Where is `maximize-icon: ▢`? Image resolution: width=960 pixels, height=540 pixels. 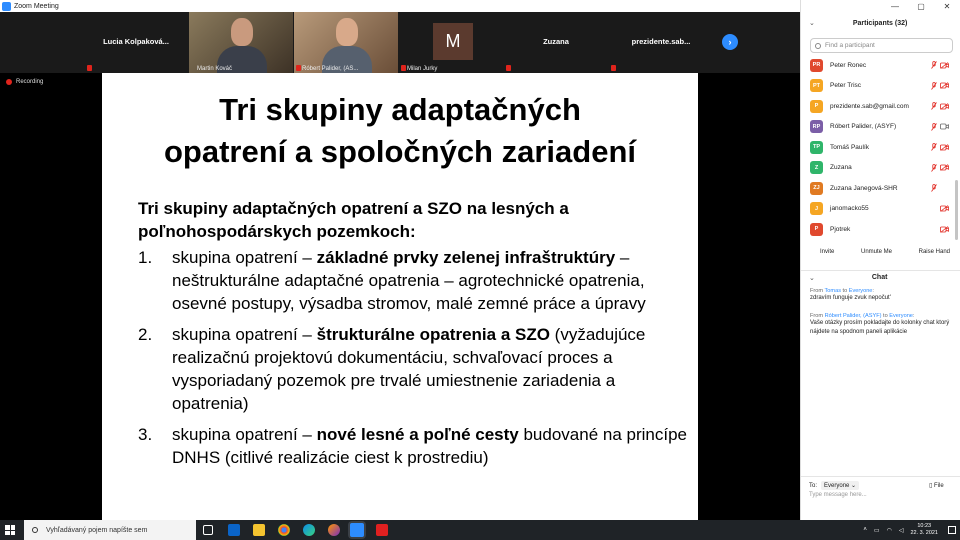 maximize-icon: ▢ is located at coordinates (921, 6).